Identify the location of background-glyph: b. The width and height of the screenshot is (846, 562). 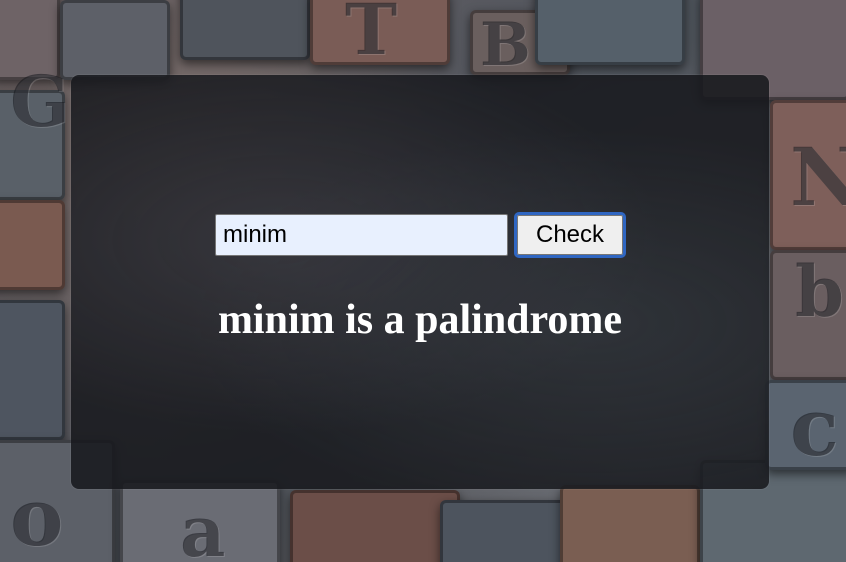
(819, 291).